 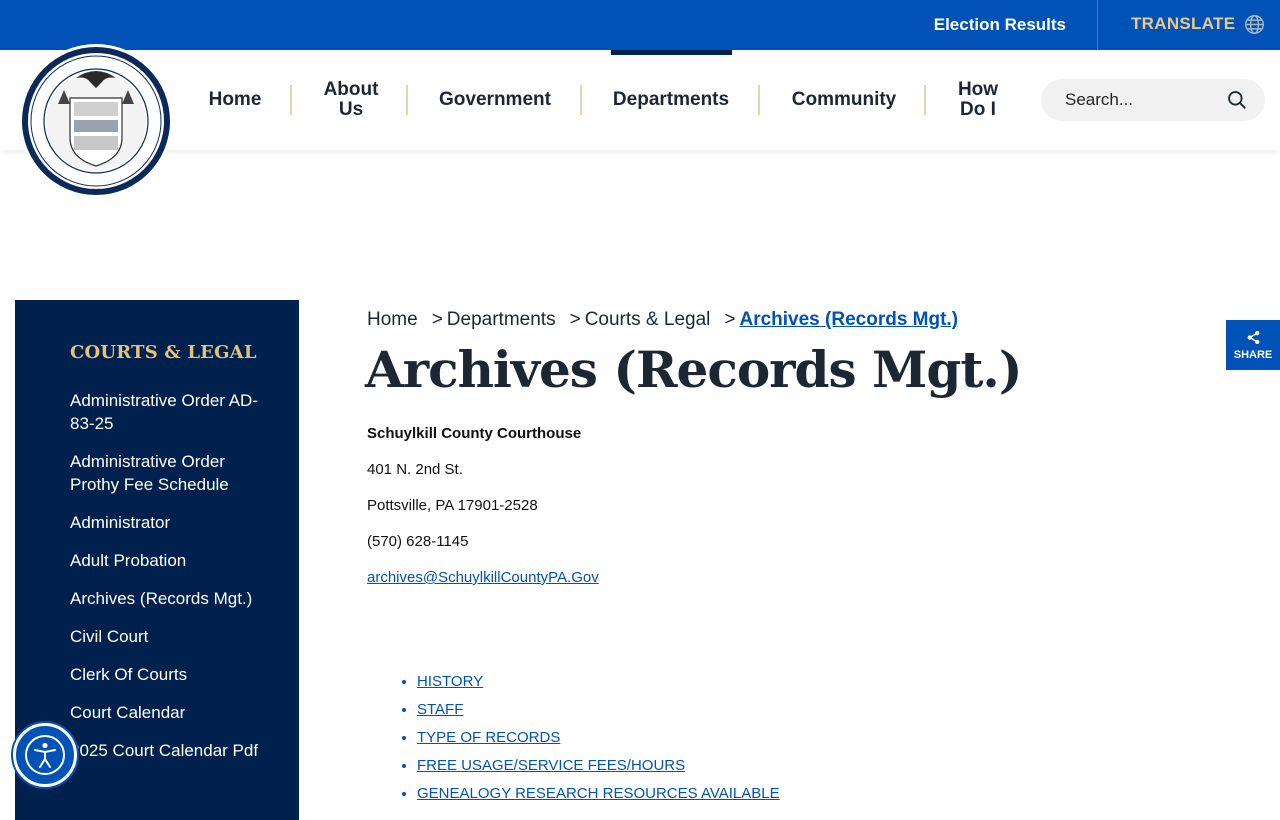 What do you see at coordinates (648, 319) in the screenshot?
I see `breadcrumb-courts-legal: Courts & Legal` at bounding box center [648, 319].